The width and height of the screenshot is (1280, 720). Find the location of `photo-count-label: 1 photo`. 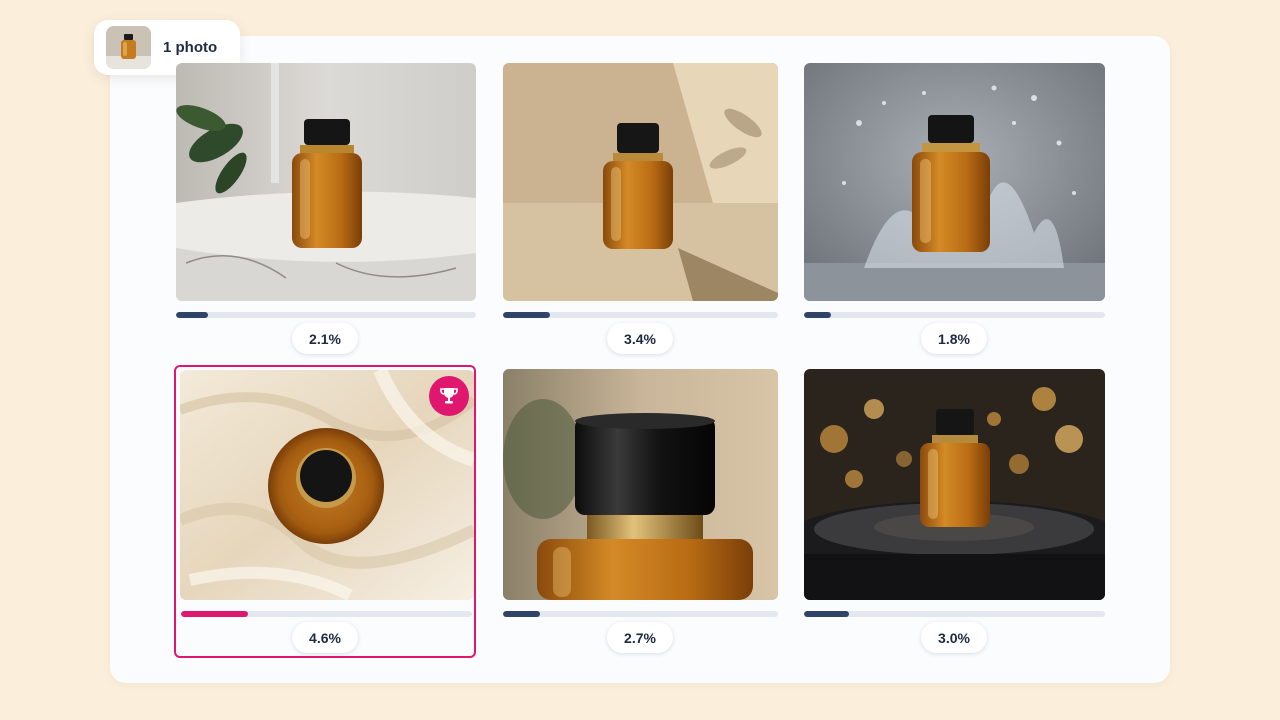

photo-count-label: 1 photo is located at coordinates (190, 47).